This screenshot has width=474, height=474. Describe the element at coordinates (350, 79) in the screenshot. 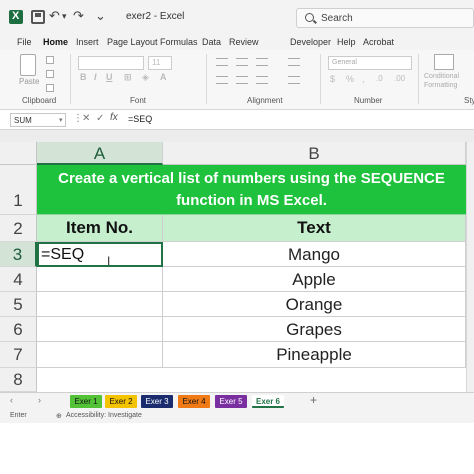

I see `percent-icon: %` at that location.